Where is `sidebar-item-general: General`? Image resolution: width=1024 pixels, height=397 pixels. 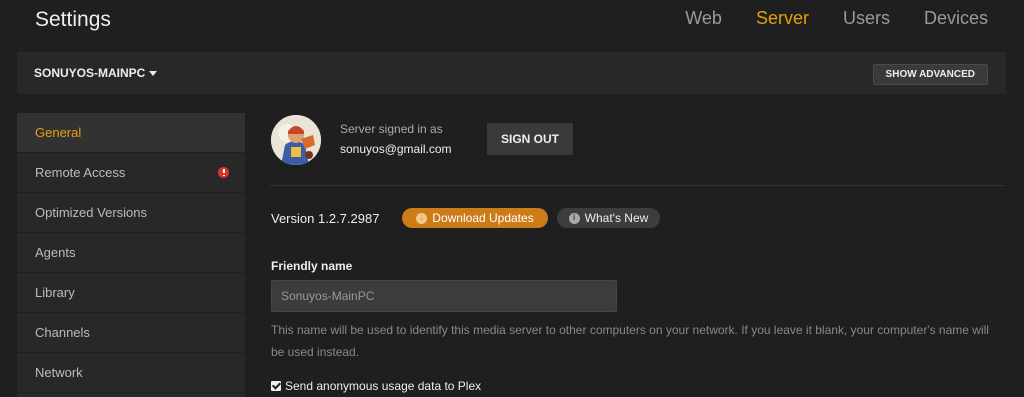 sidebar-item-general: General is located at coordinates (131, 133).